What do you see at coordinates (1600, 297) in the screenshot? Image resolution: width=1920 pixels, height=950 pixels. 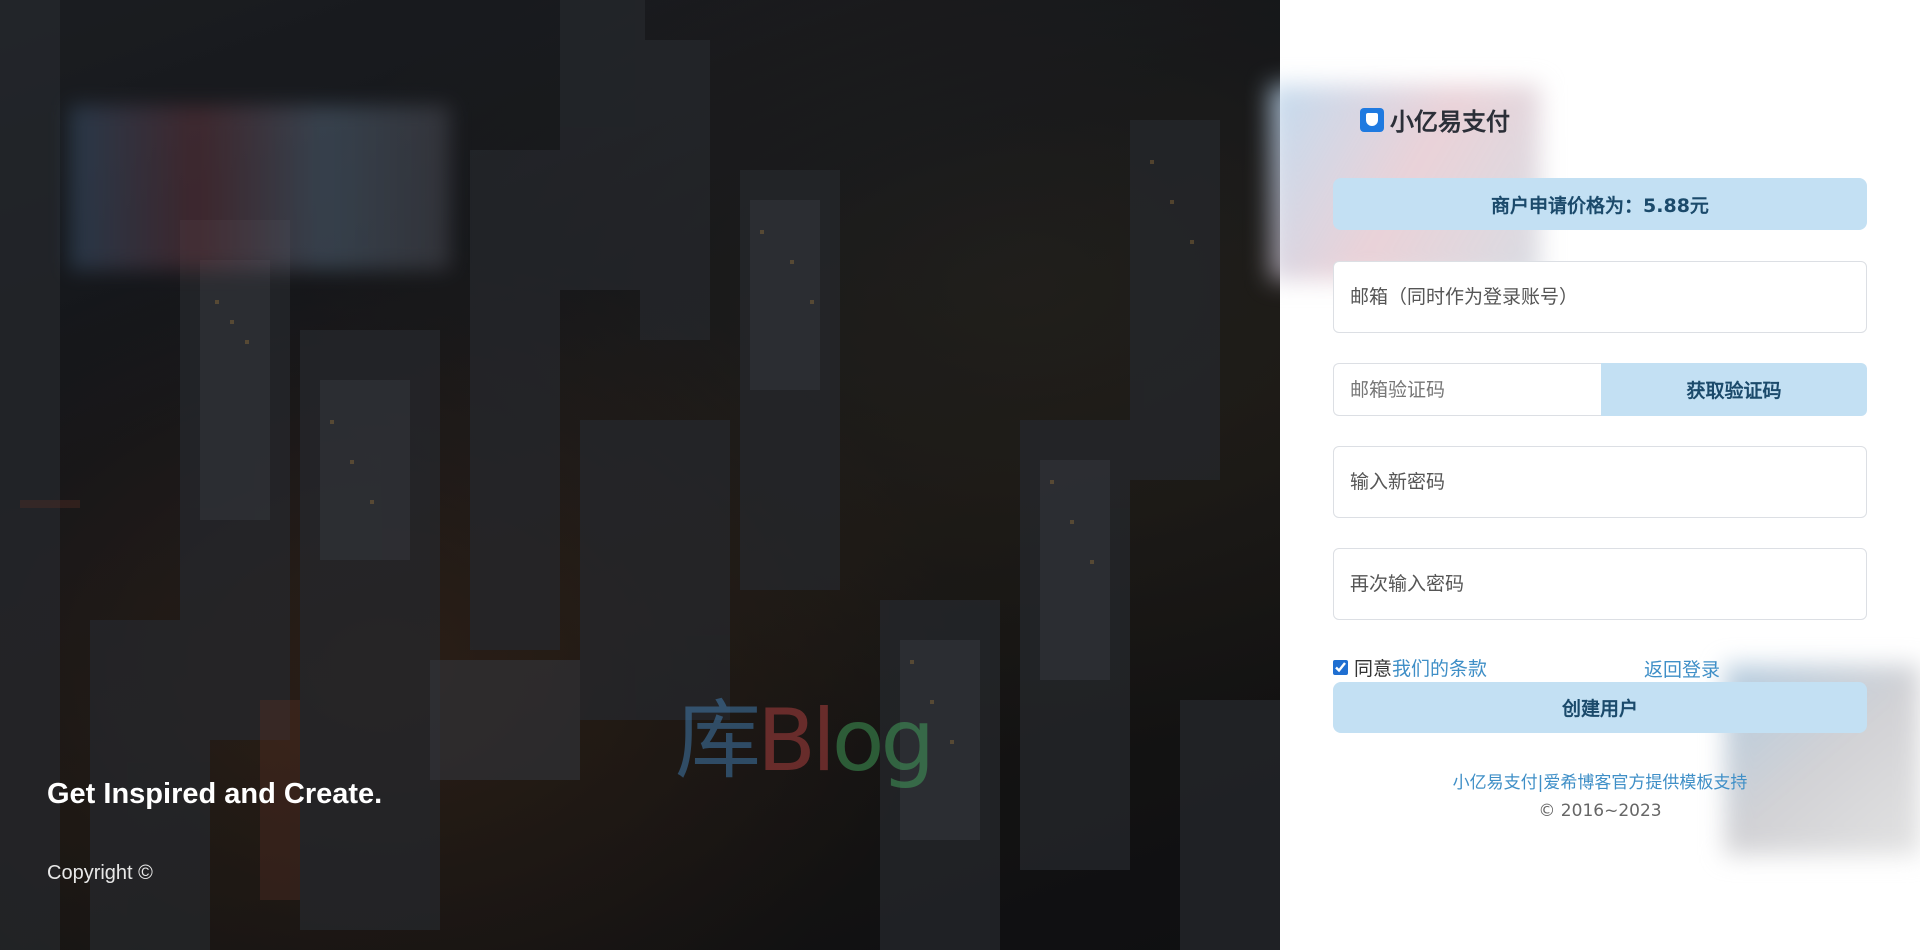 I see `email-field` at bounding box center [1600, 297].